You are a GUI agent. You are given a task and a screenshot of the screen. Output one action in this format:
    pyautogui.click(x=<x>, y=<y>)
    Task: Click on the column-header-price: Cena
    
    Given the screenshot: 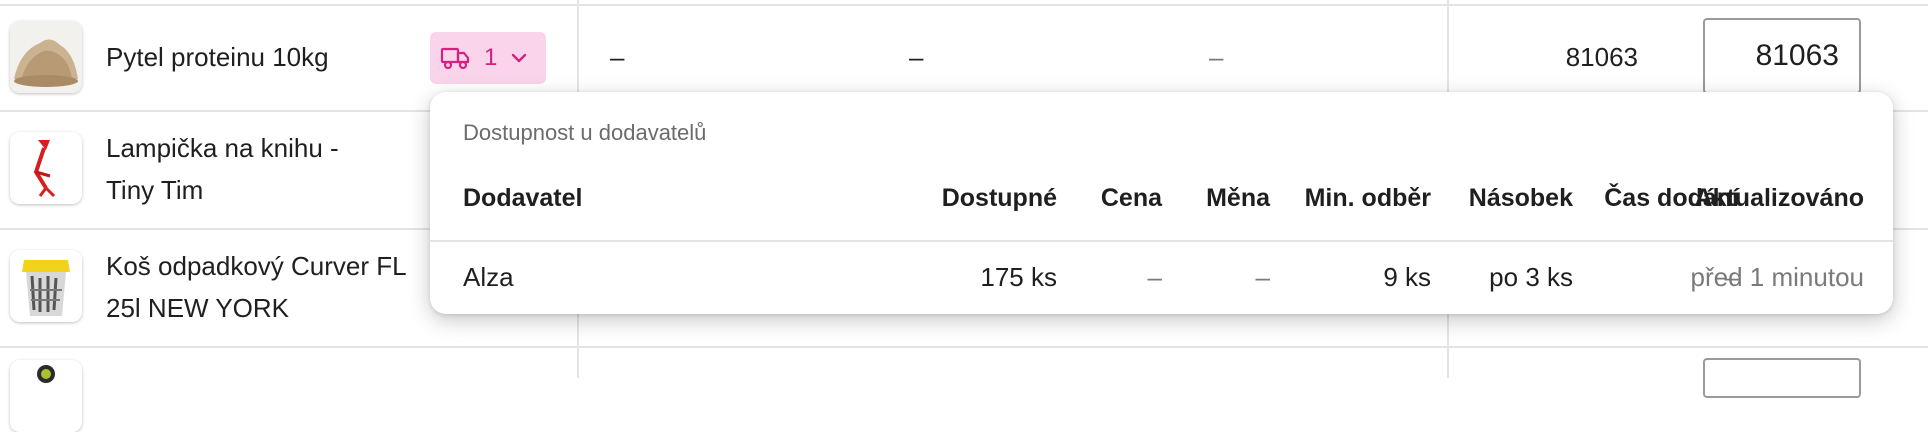 What is the action you would take?
    pyautogui.click(x=1131, y=198)
    